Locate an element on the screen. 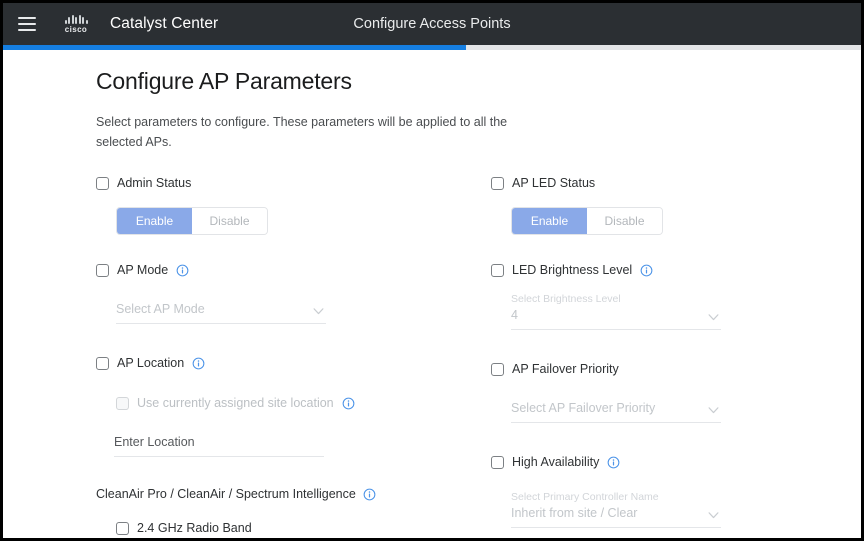 The image size is (864, 541). hamburger-menu-icon is located at coordinates (27, 24).